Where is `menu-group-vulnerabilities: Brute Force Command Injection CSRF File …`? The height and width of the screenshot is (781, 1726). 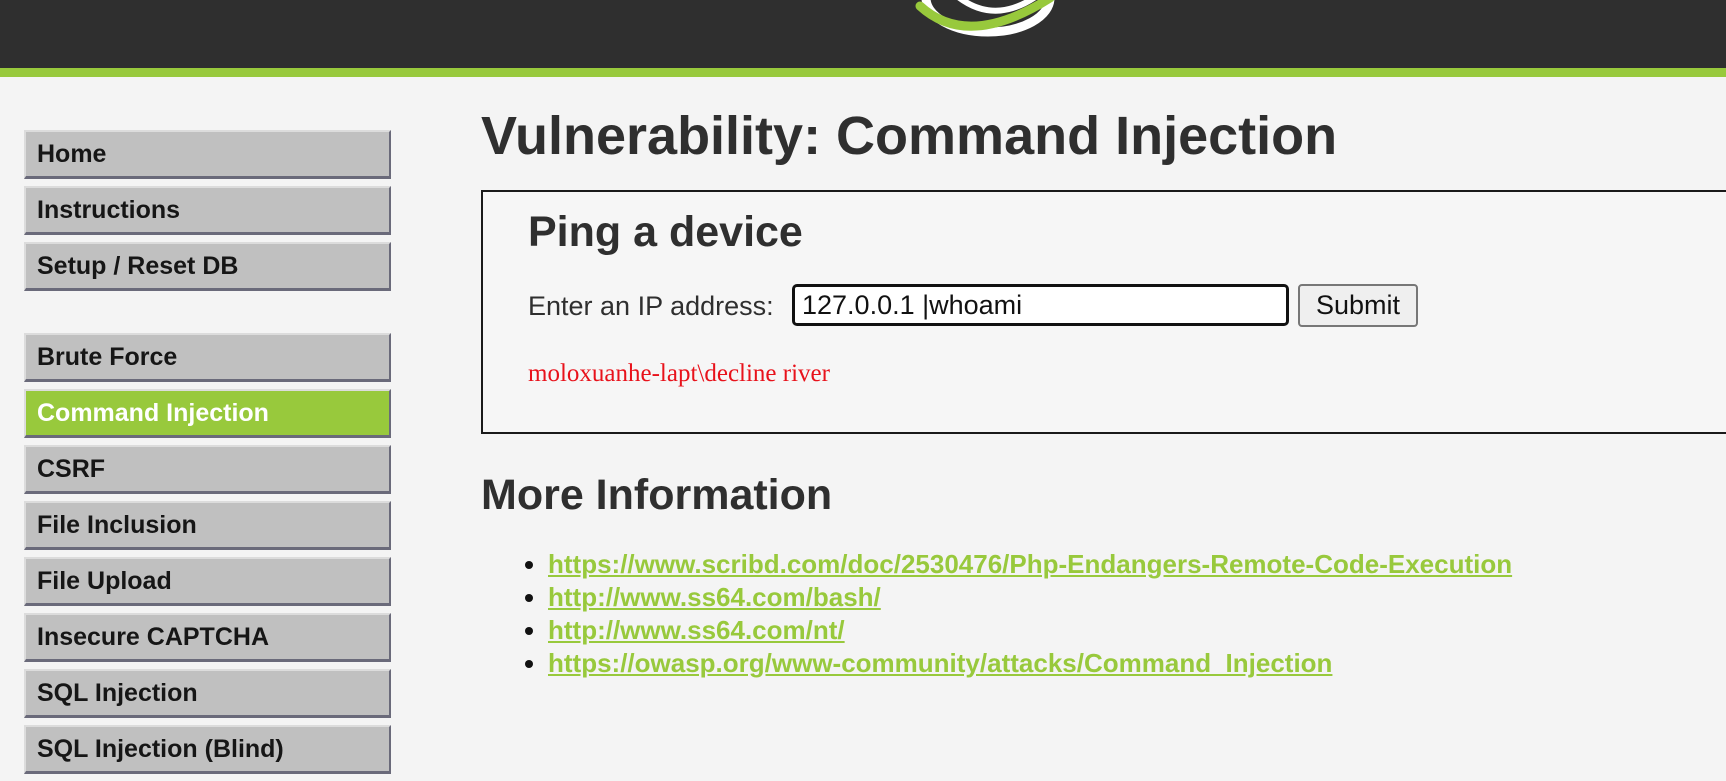 menu-group-vulnerabilities: Brute Force Command Injection CSRF File … is located at coordinates (207, 553).